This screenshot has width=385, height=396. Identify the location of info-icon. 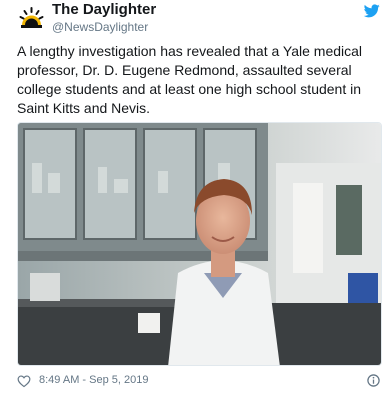
(373, 380).